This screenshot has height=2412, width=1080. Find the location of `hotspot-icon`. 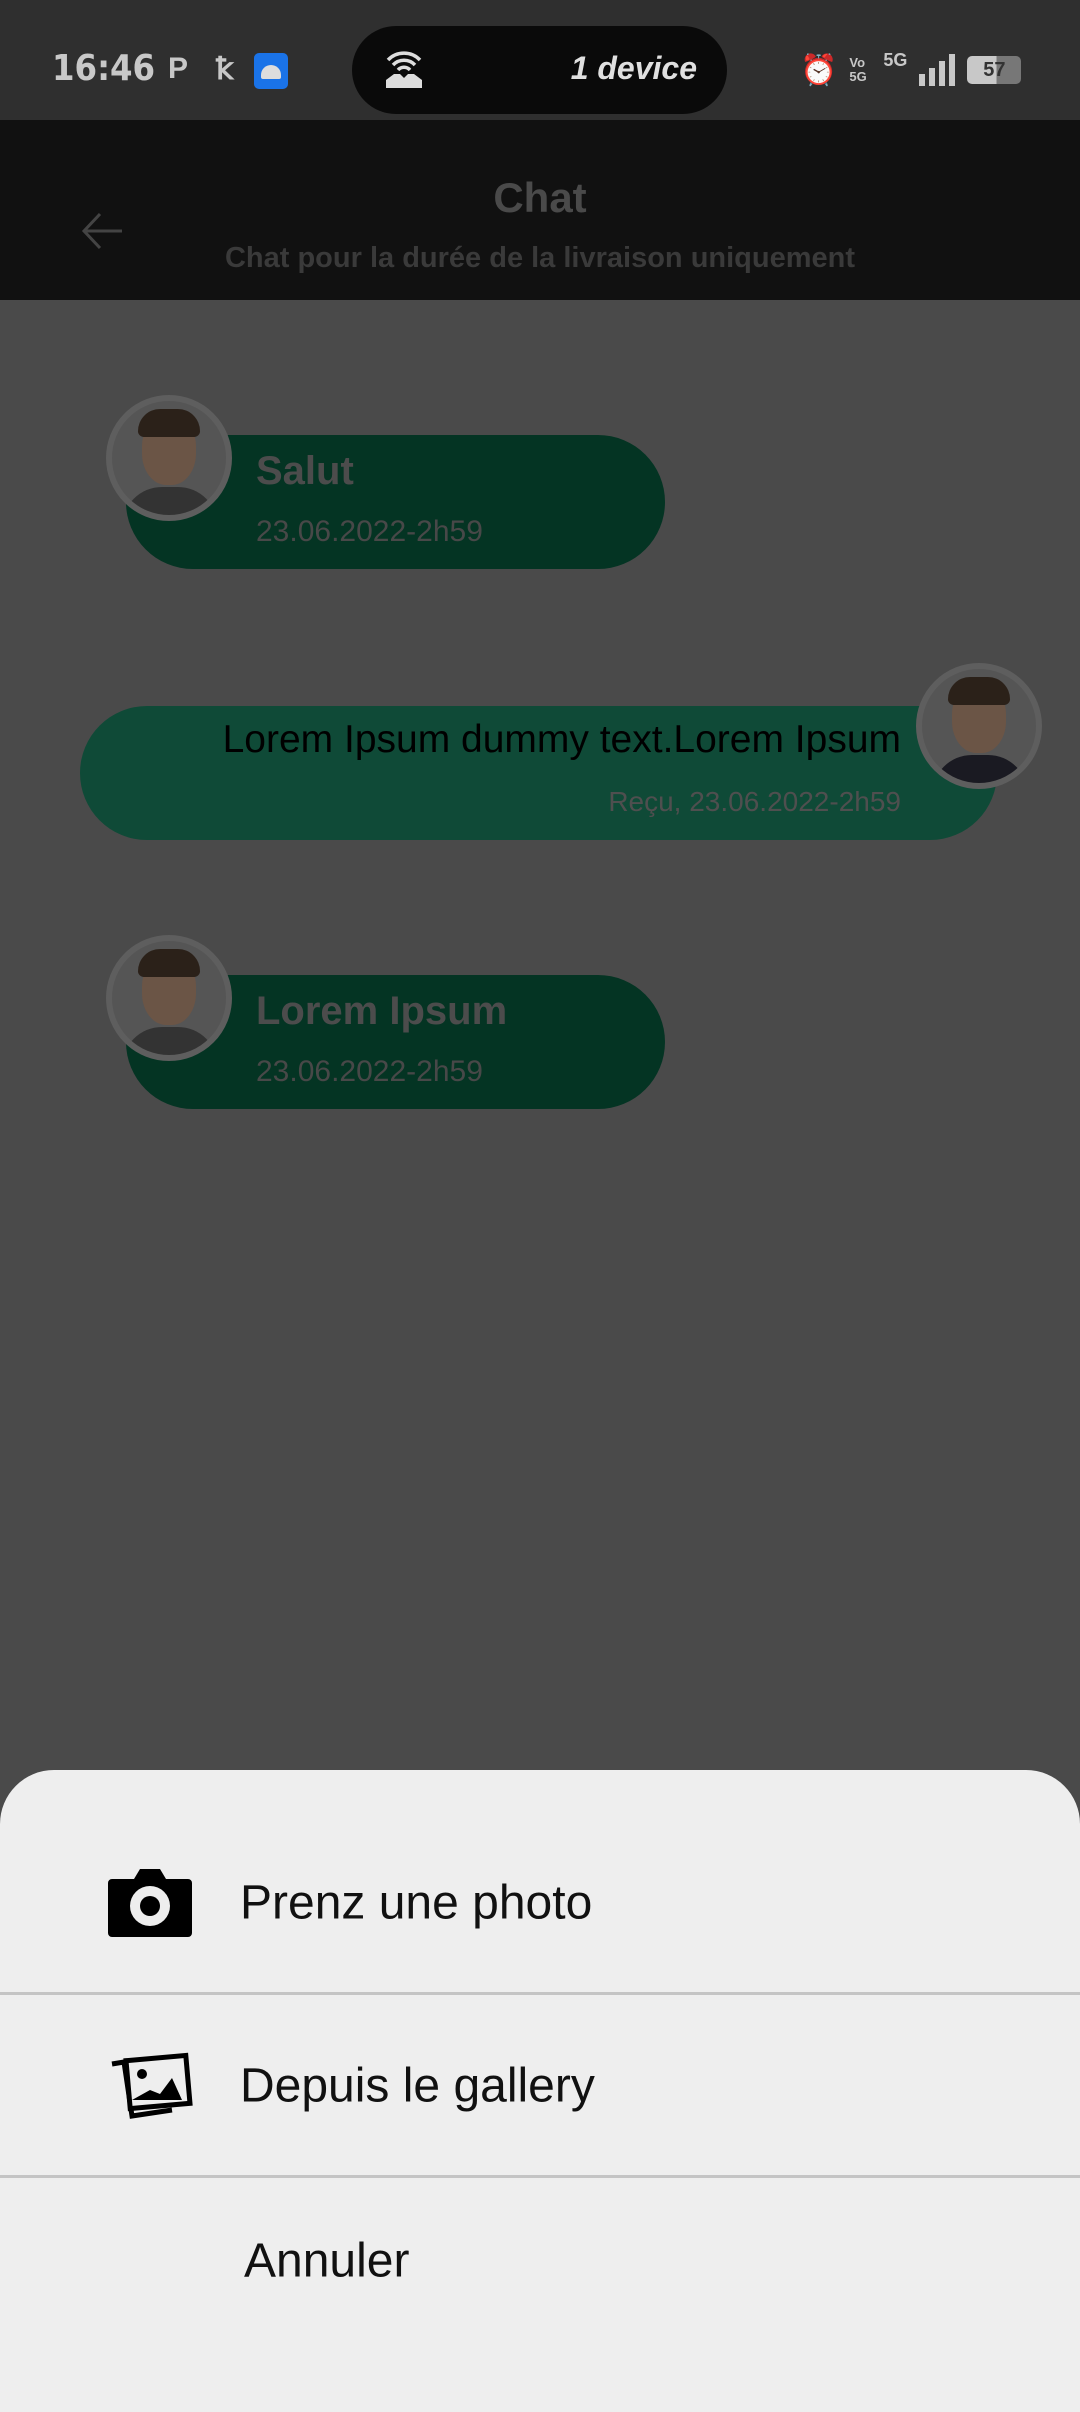

hotspot-icon is located at coordinates (404, 69).